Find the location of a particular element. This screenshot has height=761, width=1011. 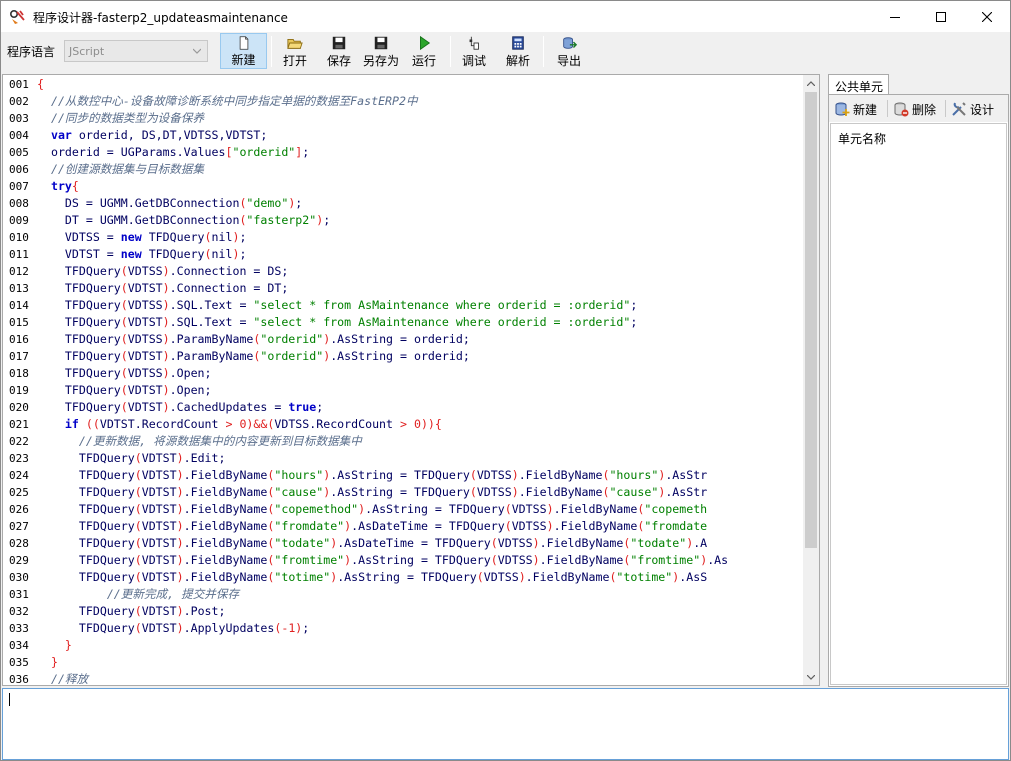

line-number: 029 is located at coordinates (19, 560).